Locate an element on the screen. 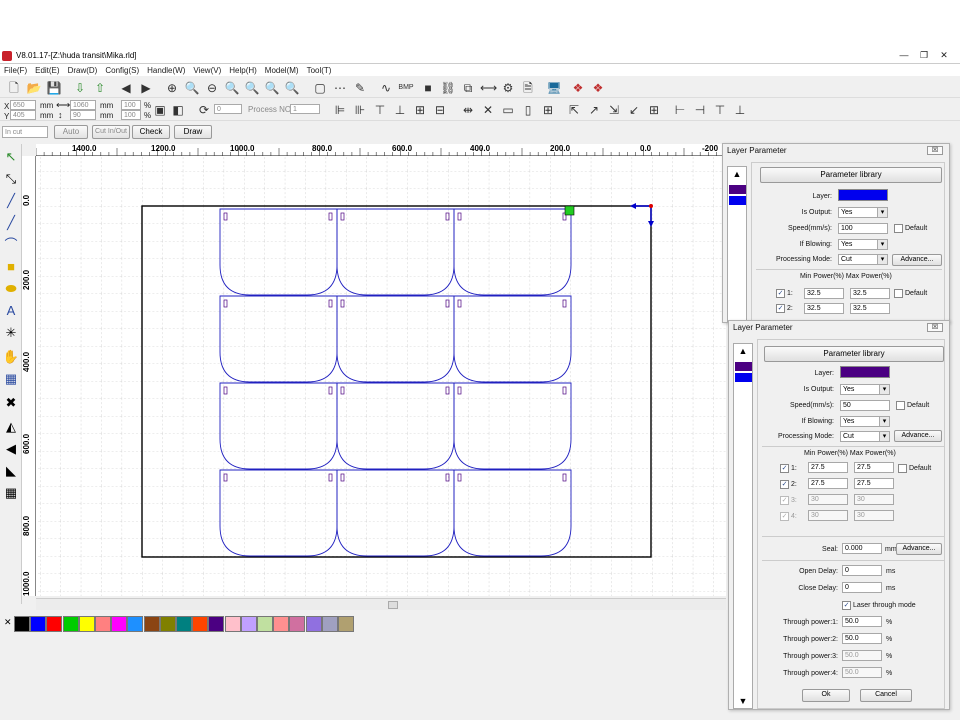 This screenshot has width=960, height=720. power3-max: 30 is located at coordinates (874, 499).